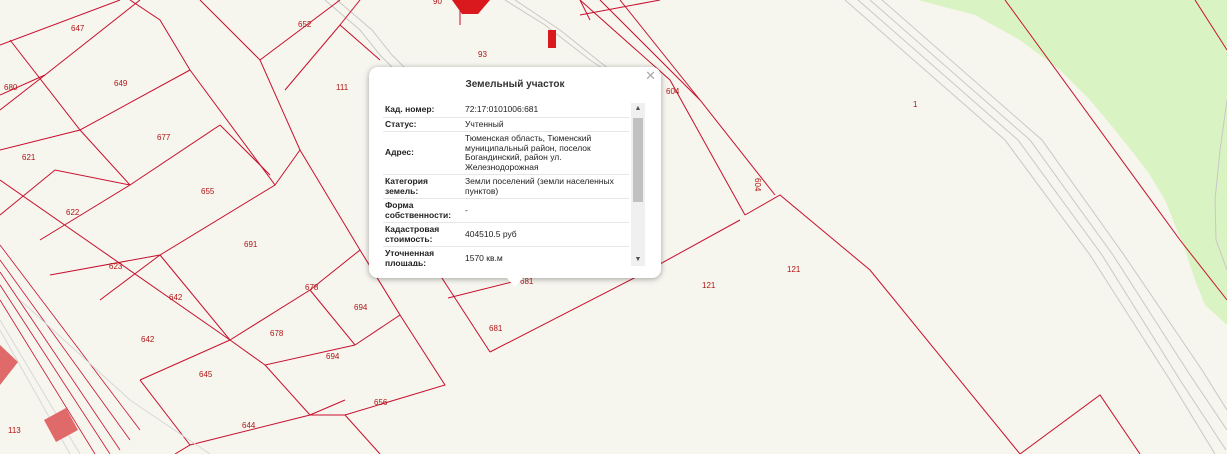 Image resolution: width=1227 pixels, height=454 pixels. Describe the element at coordinates (342, 87) in the screenshot. I see `plot-number: 111` at that location.